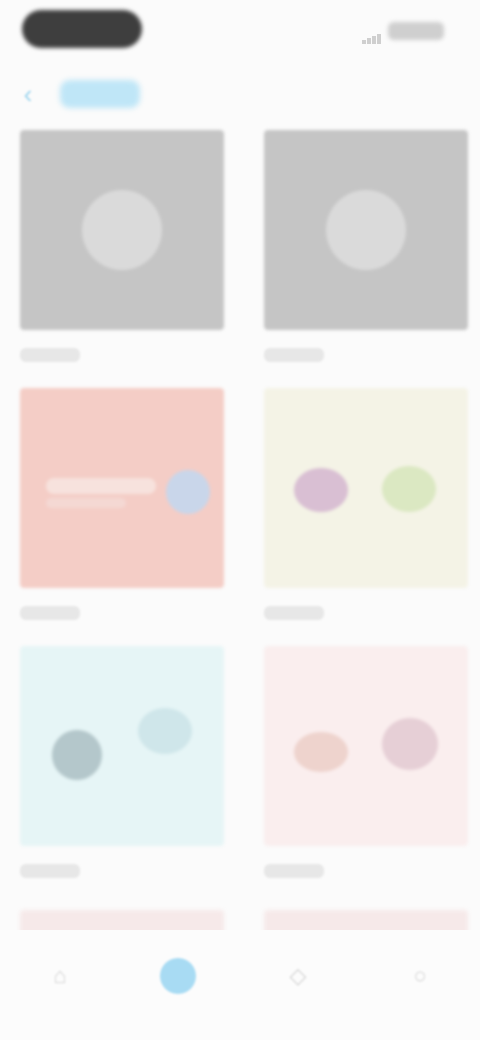 The height and width of the screenshot is (1040, 480). I want to click on explore-icon: ◇, so click(298, 976).